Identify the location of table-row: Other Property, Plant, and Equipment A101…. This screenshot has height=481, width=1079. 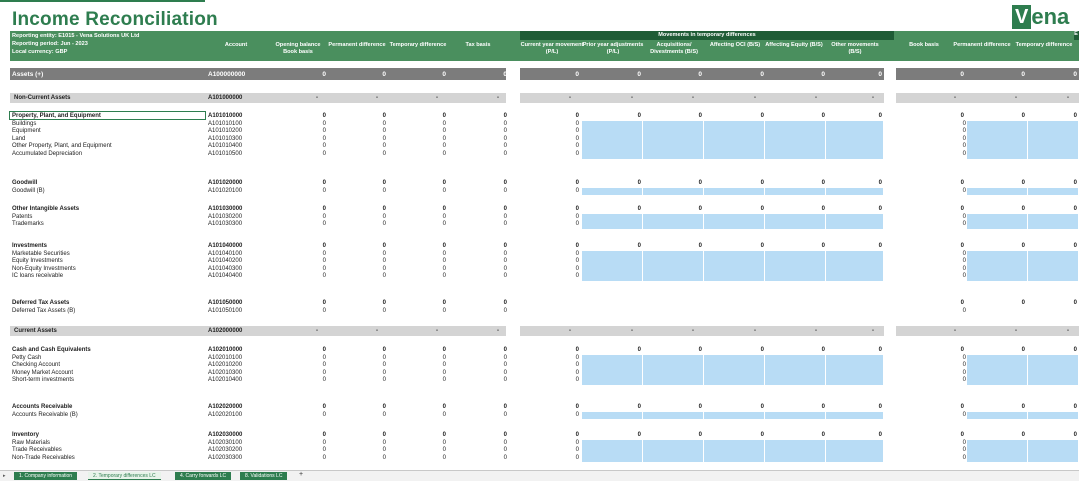
(544, 147).